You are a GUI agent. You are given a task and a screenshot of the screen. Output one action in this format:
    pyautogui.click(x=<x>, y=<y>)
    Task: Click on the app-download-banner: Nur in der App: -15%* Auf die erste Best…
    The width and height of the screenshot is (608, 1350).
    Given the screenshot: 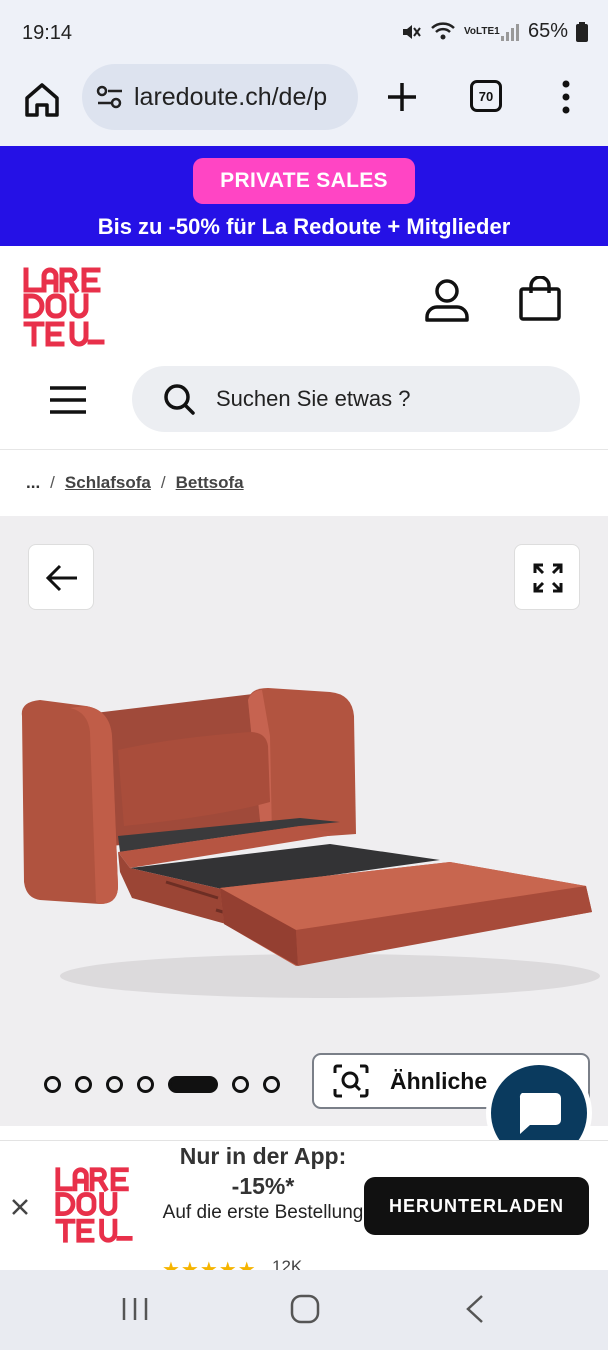 What is the action you would take?
    pyautogui.click(x=304, y=1205)
    